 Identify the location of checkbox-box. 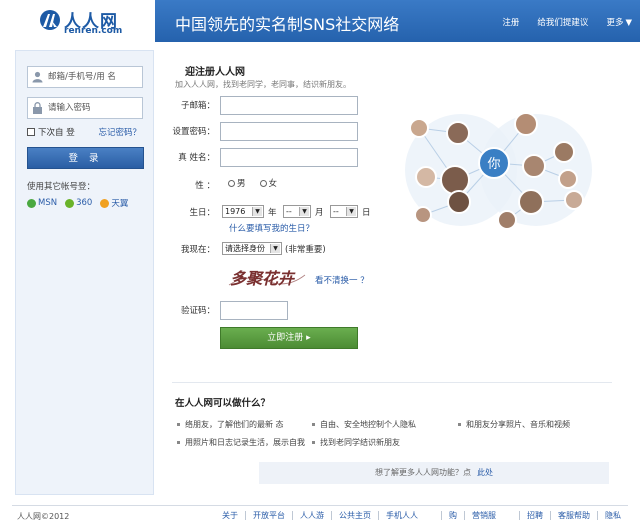
(31, 132).